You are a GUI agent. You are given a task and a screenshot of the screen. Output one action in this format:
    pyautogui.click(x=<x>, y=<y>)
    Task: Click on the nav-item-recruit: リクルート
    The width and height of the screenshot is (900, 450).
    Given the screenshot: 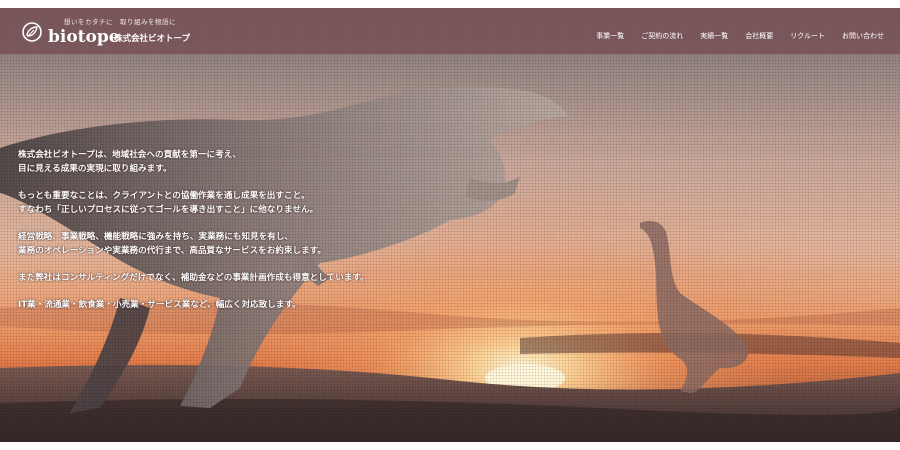 What is the action you would take?
    pyautogui.click(x=807, y=36)
    